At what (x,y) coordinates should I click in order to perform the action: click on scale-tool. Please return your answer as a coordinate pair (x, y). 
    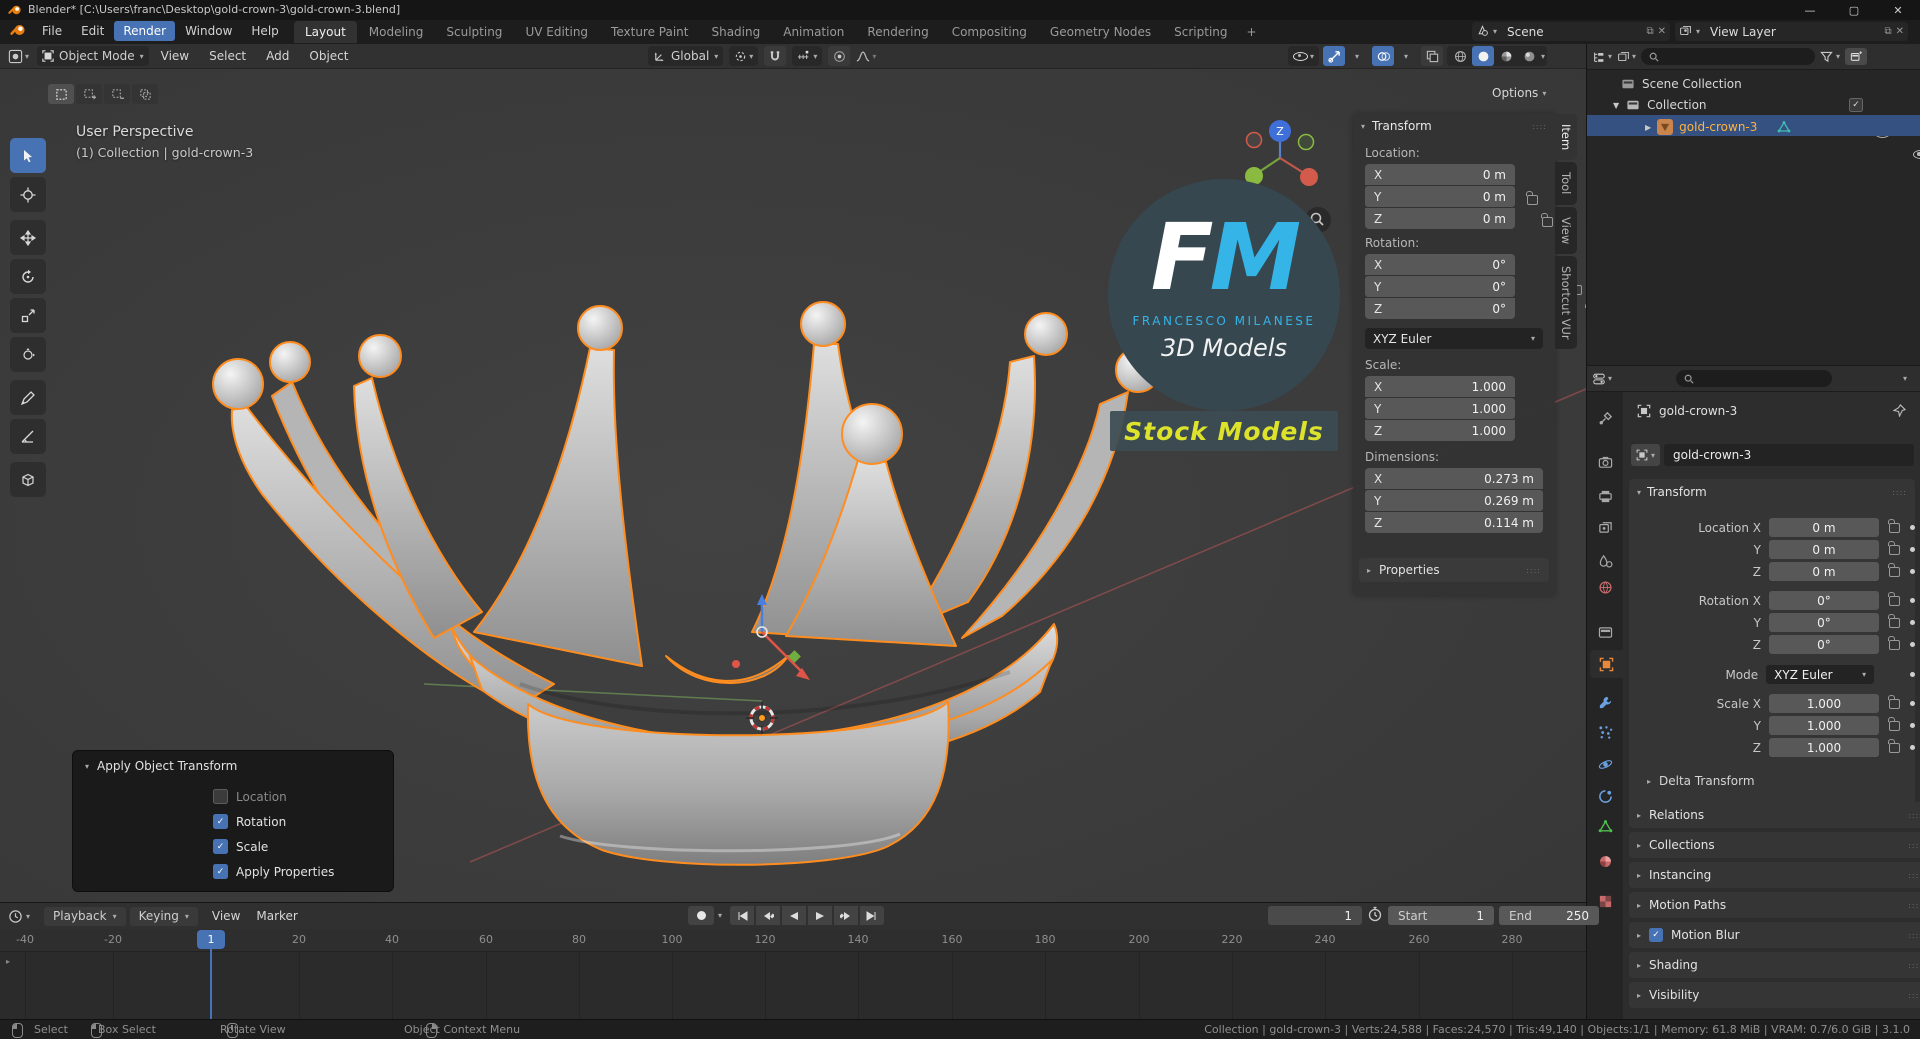
    Looking at the image, I should click on (28, 315).